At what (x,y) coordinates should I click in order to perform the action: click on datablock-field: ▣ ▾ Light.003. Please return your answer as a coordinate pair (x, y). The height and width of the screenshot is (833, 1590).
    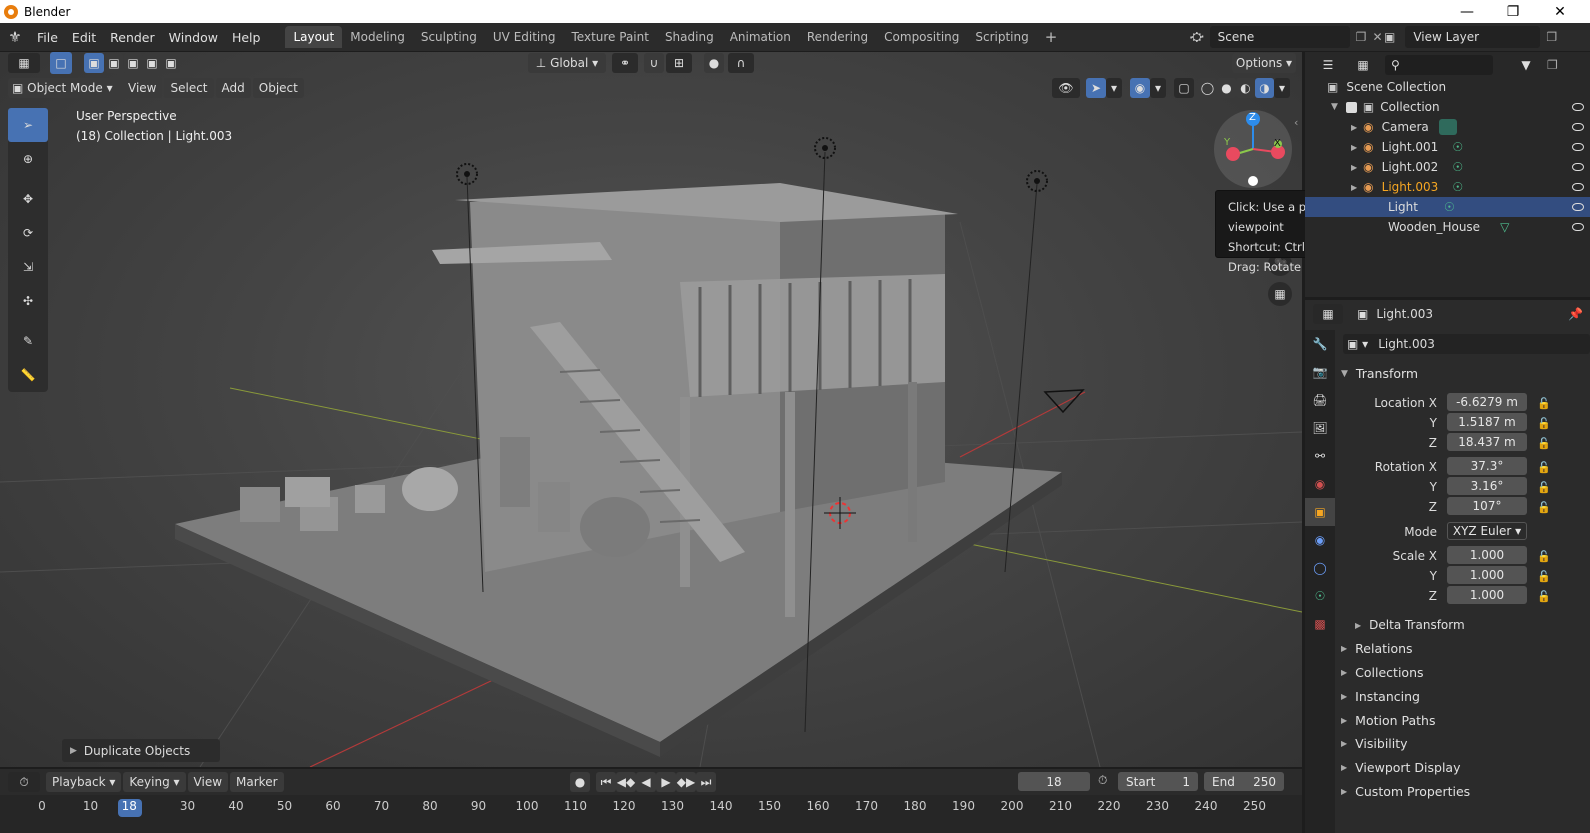
    Looking at the image, I should click on (1466, 344).